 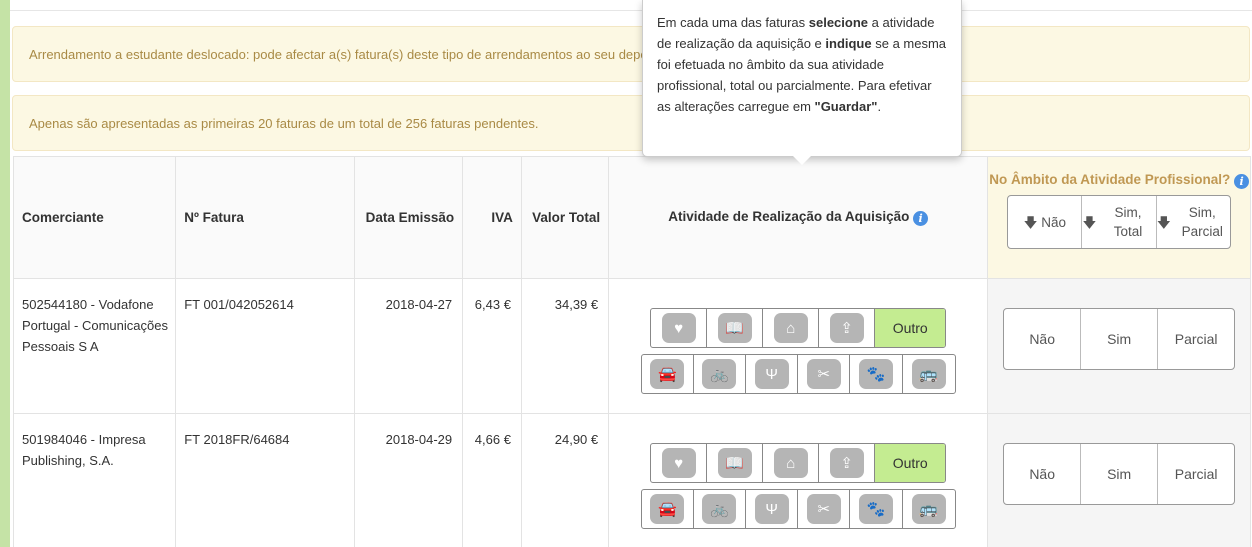 What do you see at coordinates (879, 106) in the screenshot?
I see `tooltip-text: .` at bounding box center [879, 106].